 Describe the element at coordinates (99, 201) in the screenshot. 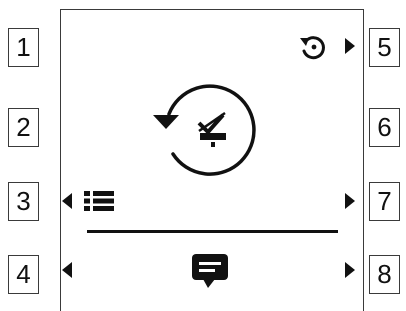

I see `list-icon` at that location.